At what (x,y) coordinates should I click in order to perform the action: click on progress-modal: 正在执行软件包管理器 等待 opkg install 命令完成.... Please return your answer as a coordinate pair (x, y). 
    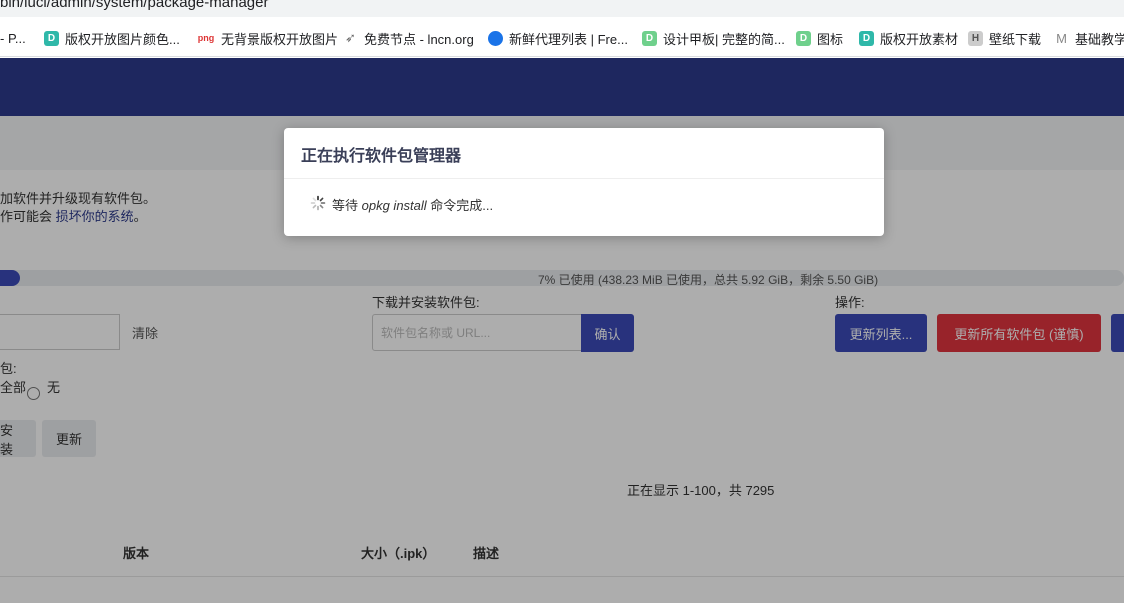
    Looking at the image, I should click on (584, 182).